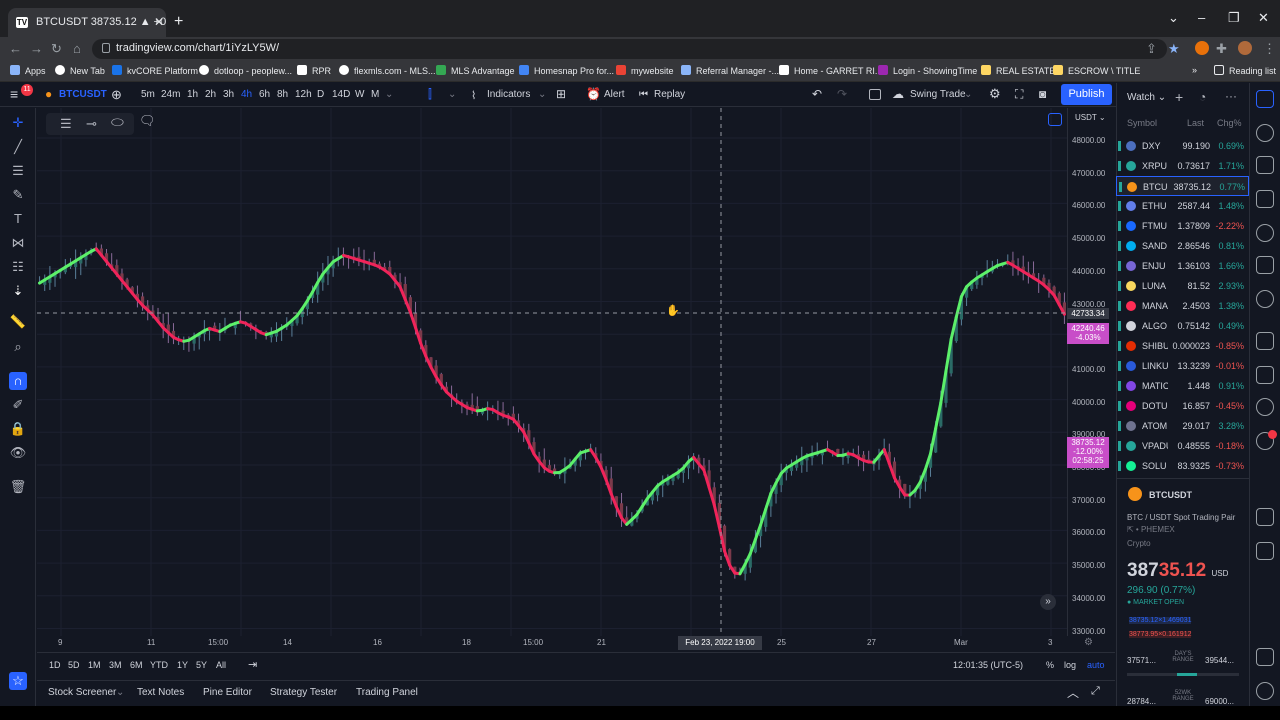  I want to click on range-6m: 6M, so click(136, 665).